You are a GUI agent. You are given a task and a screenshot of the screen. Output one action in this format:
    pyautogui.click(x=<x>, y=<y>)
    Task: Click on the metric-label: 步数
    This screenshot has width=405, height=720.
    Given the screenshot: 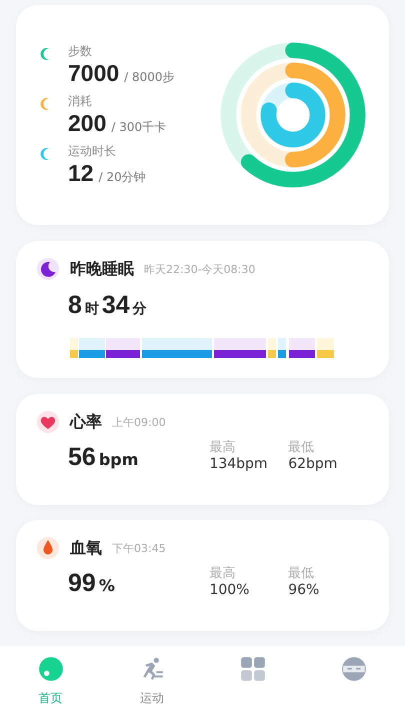 What is the action you would take?
    pyautogui.click(x=80, y=51)
    